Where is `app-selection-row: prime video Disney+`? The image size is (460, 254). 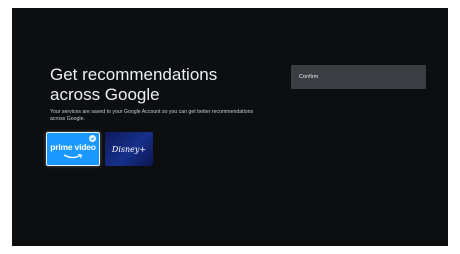 app-selection-row: prime video Disney+ is located at coordinates (99, 149).